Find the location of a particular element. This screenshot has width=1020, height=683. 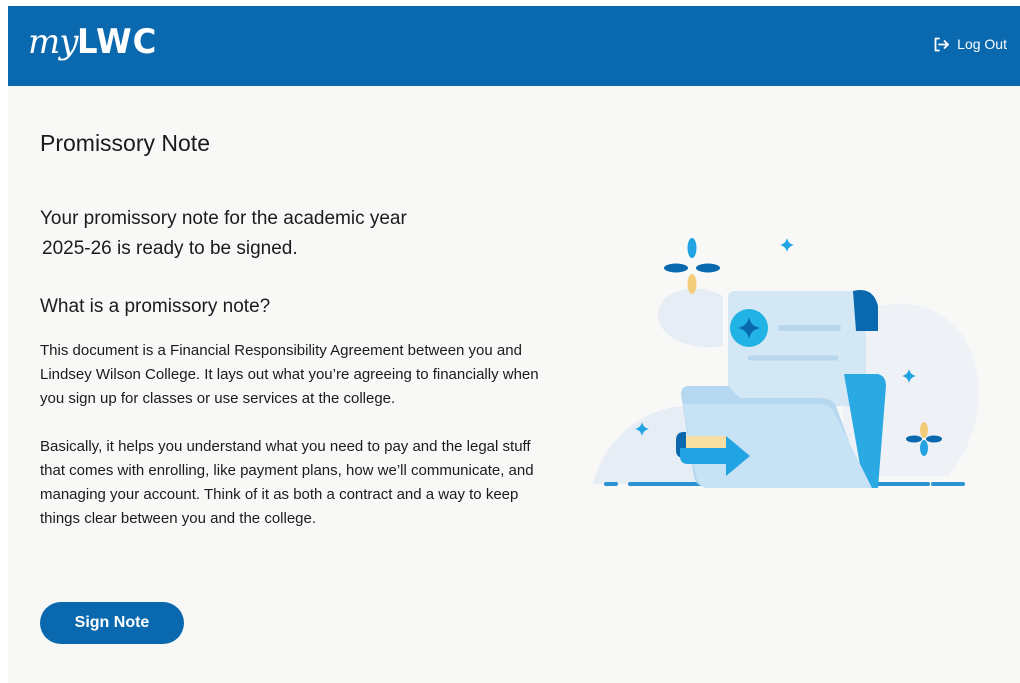

page-title: Promissory Note is located at coordinates (125, 143).